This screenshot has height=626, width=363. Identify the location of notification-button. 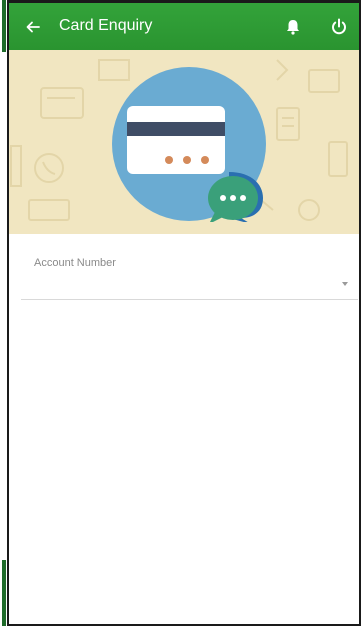
(293, 27).